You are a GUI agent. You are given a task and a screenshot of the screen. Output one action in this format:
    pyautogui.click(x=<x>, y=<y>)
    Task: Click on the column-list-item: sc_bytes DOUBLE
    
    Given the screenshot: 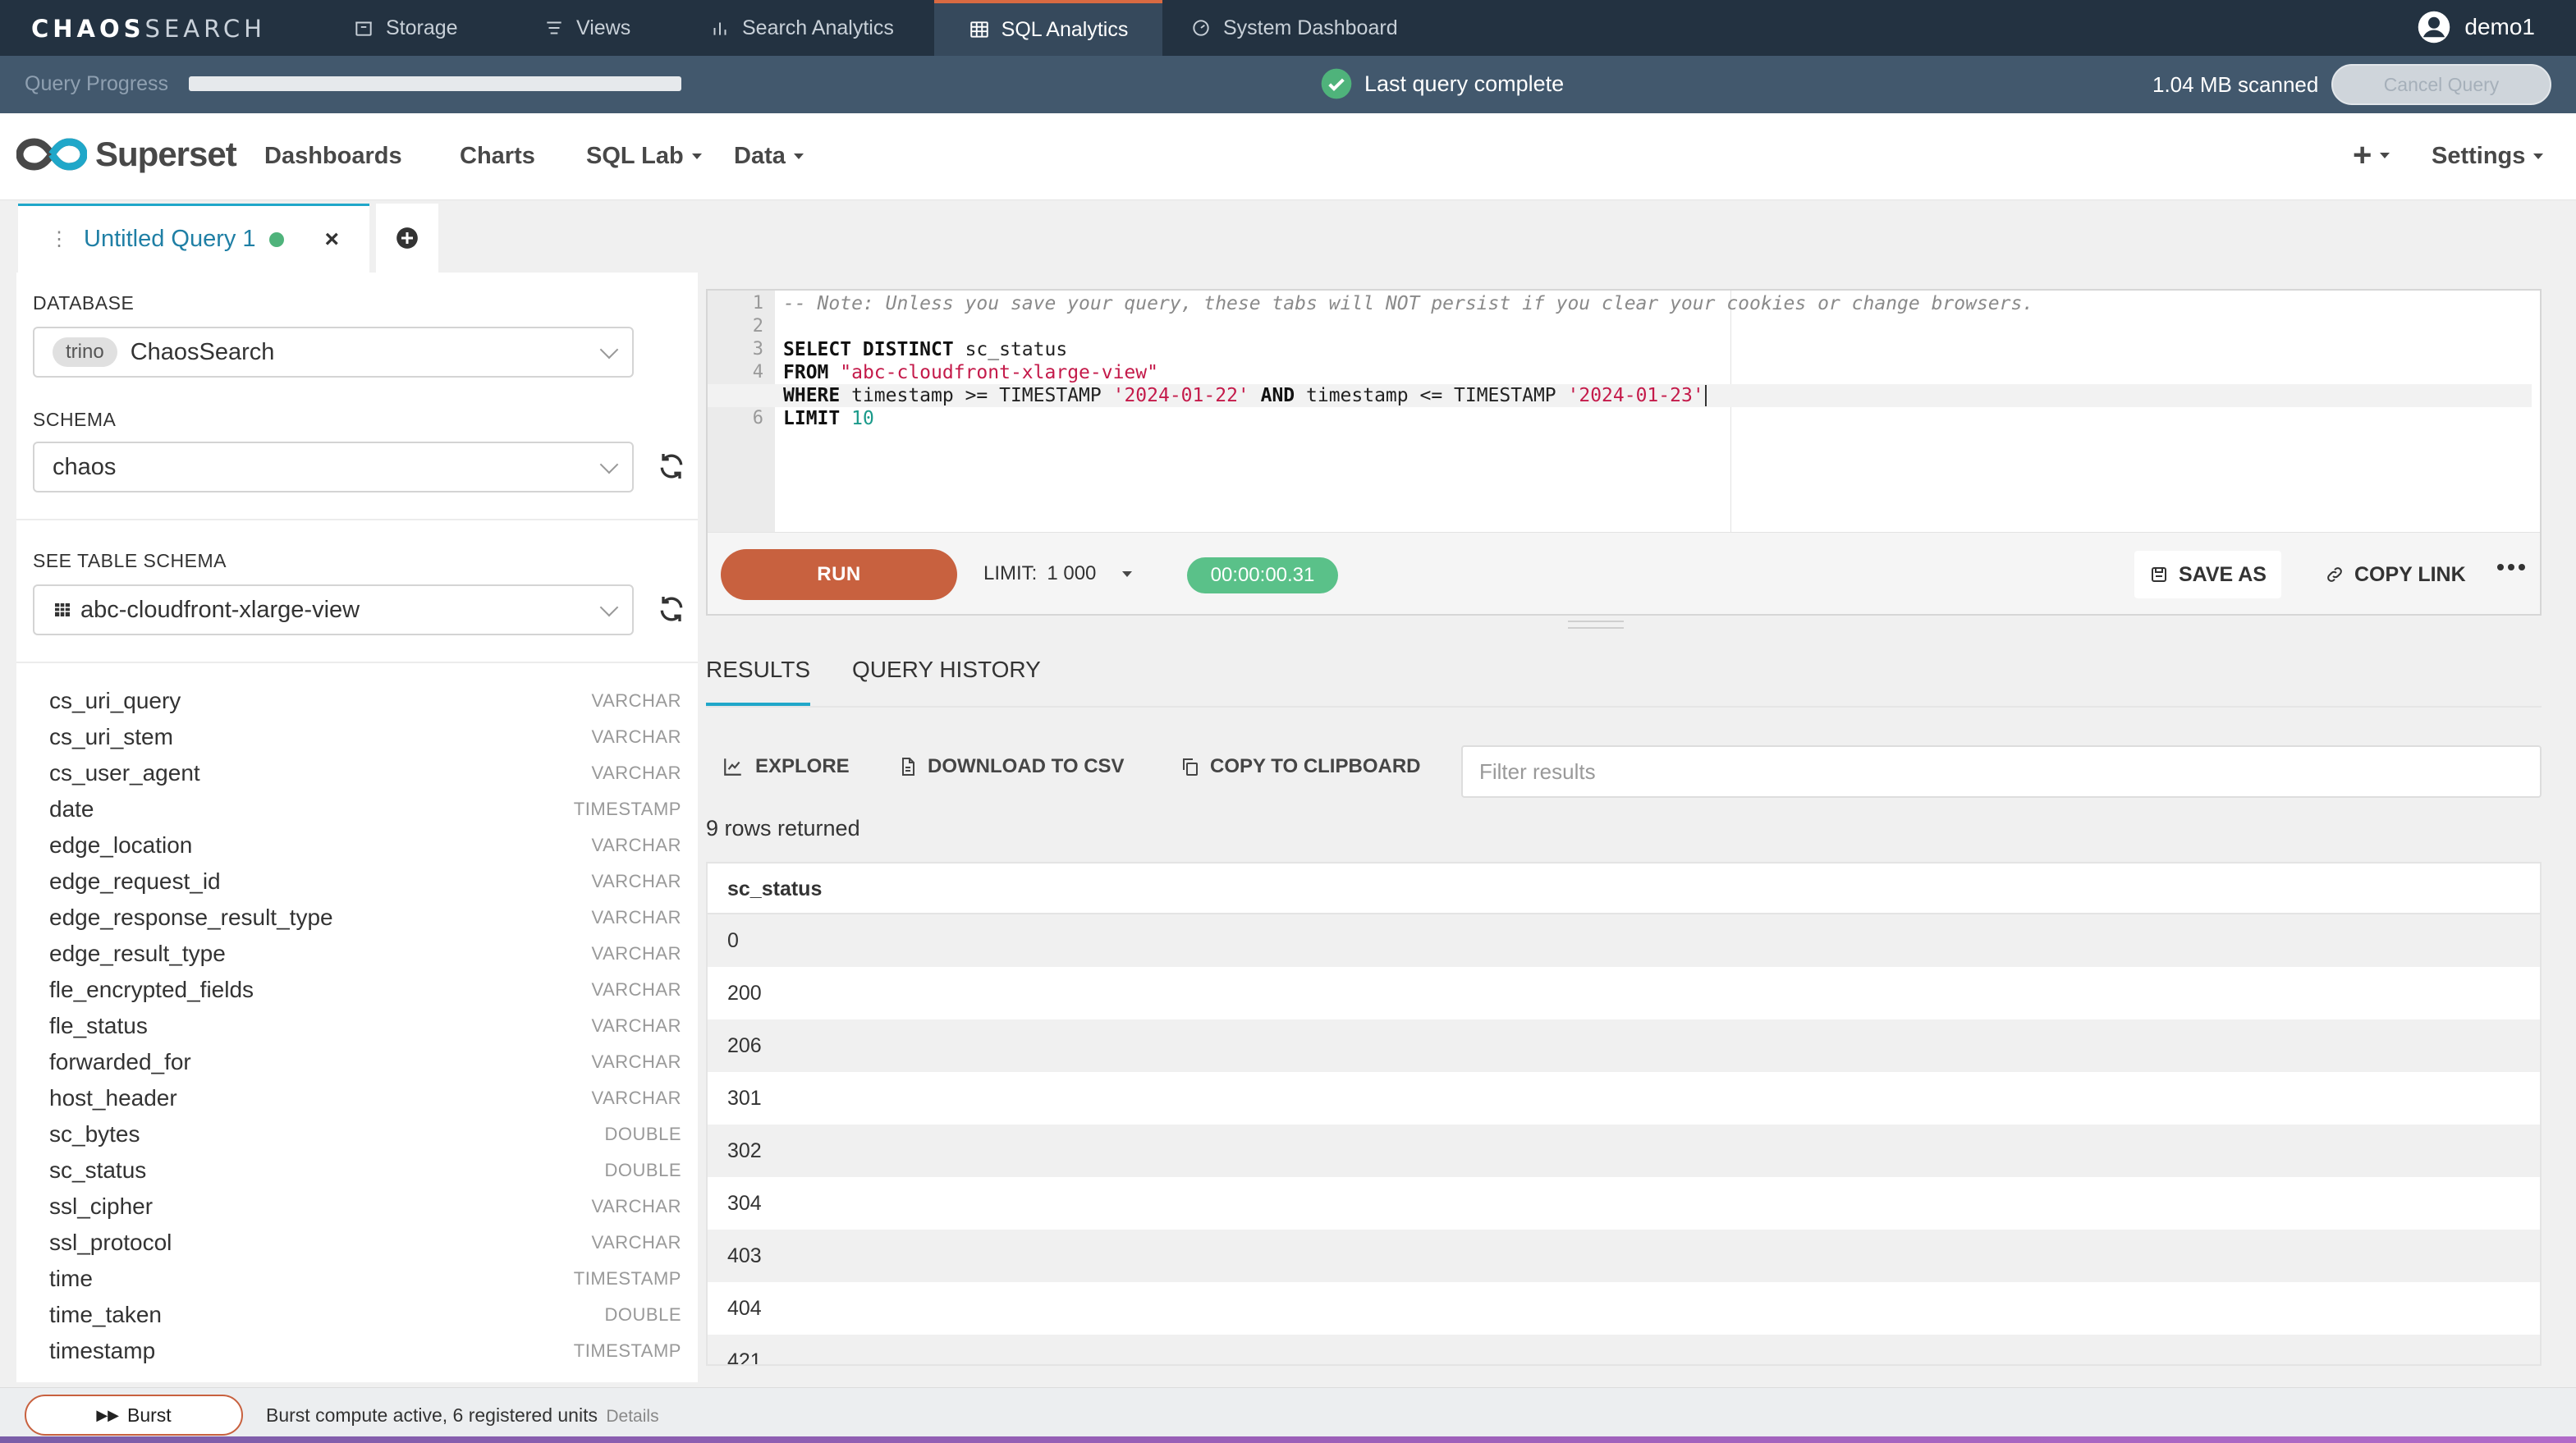 What is the action you would take?
    pyautogui.click(x=365, y=1134)
    